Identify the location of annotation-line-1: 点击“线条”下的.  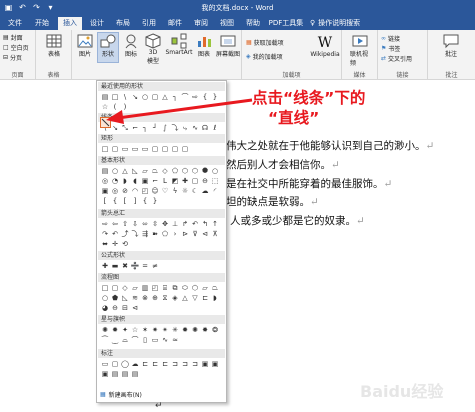
(309, 98).